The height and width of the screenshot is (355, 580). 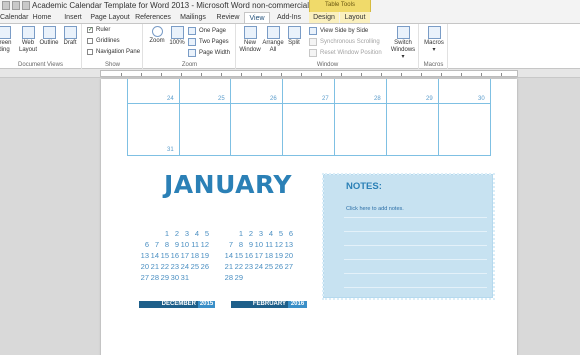 What do you see at coordinates (344, 42) in the screenshot?
I see `synchronous-scrolling-button: Synchronous Scrolling` at bounding box center [344, 42].